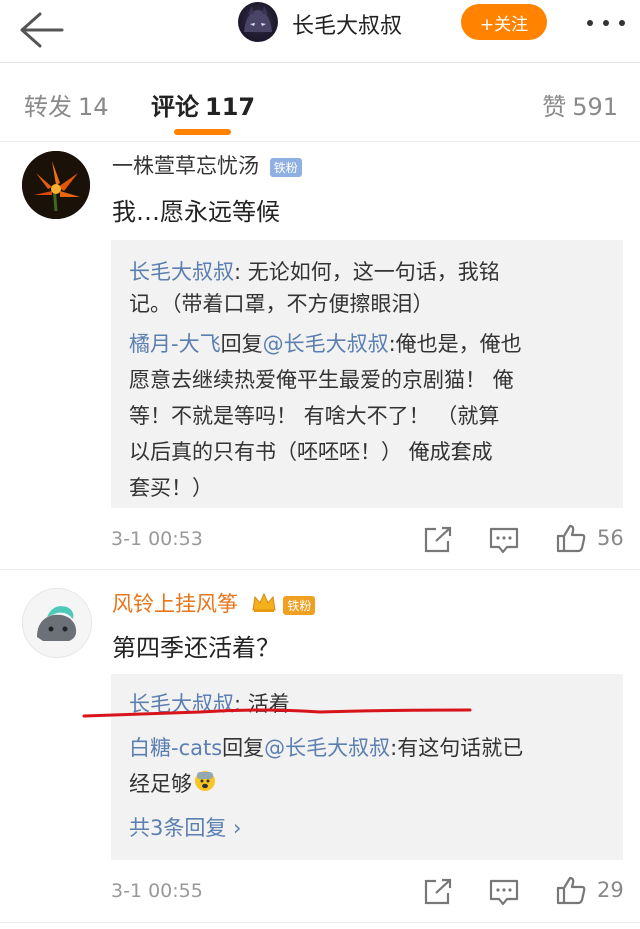  Describe the element at coordinates (185, 166) in the screenshot. I see `username-text: 一株萱草忘忧汤` at that location.